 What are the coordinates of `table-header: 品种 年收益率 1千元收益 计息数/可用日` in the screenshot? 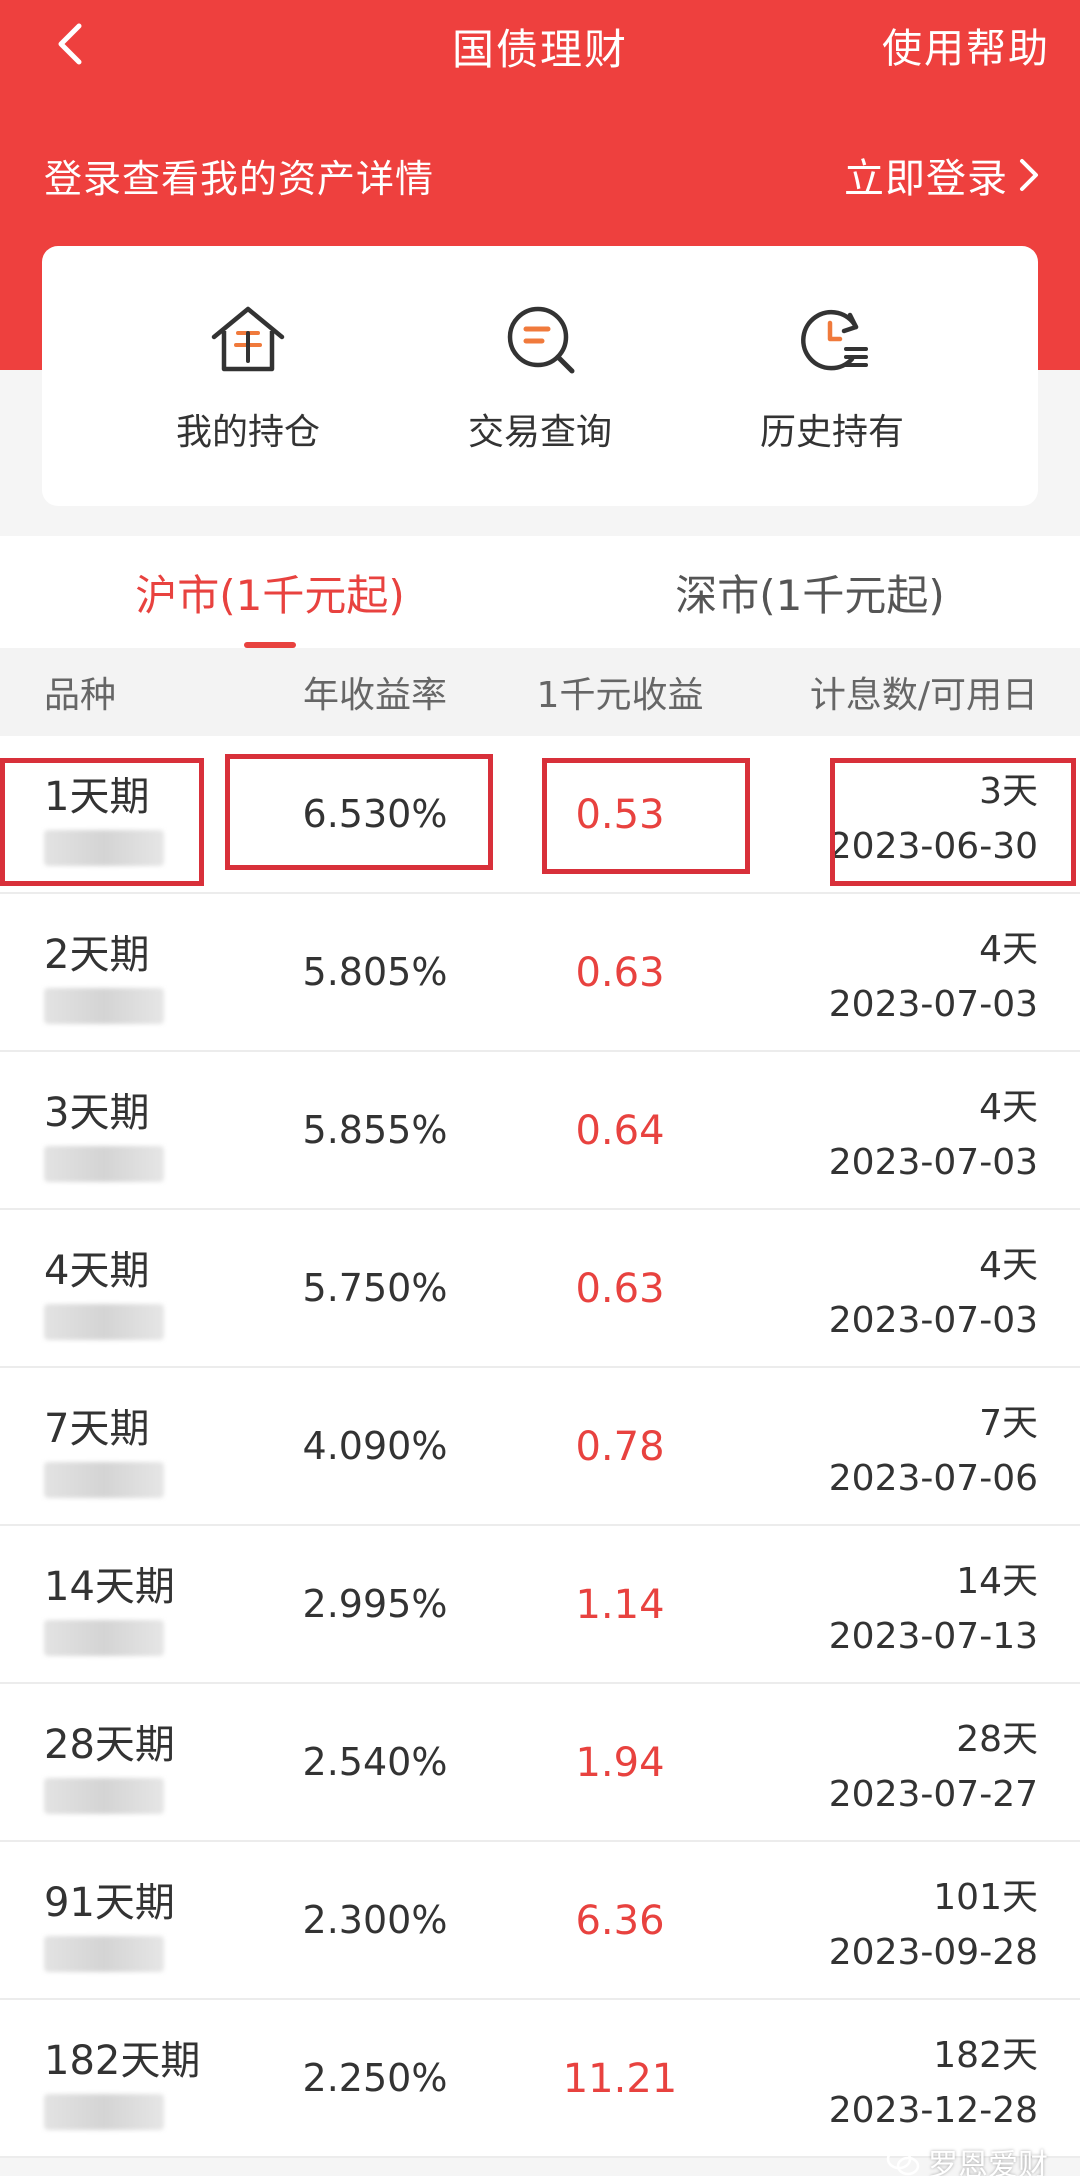 It's located at (540, 692).